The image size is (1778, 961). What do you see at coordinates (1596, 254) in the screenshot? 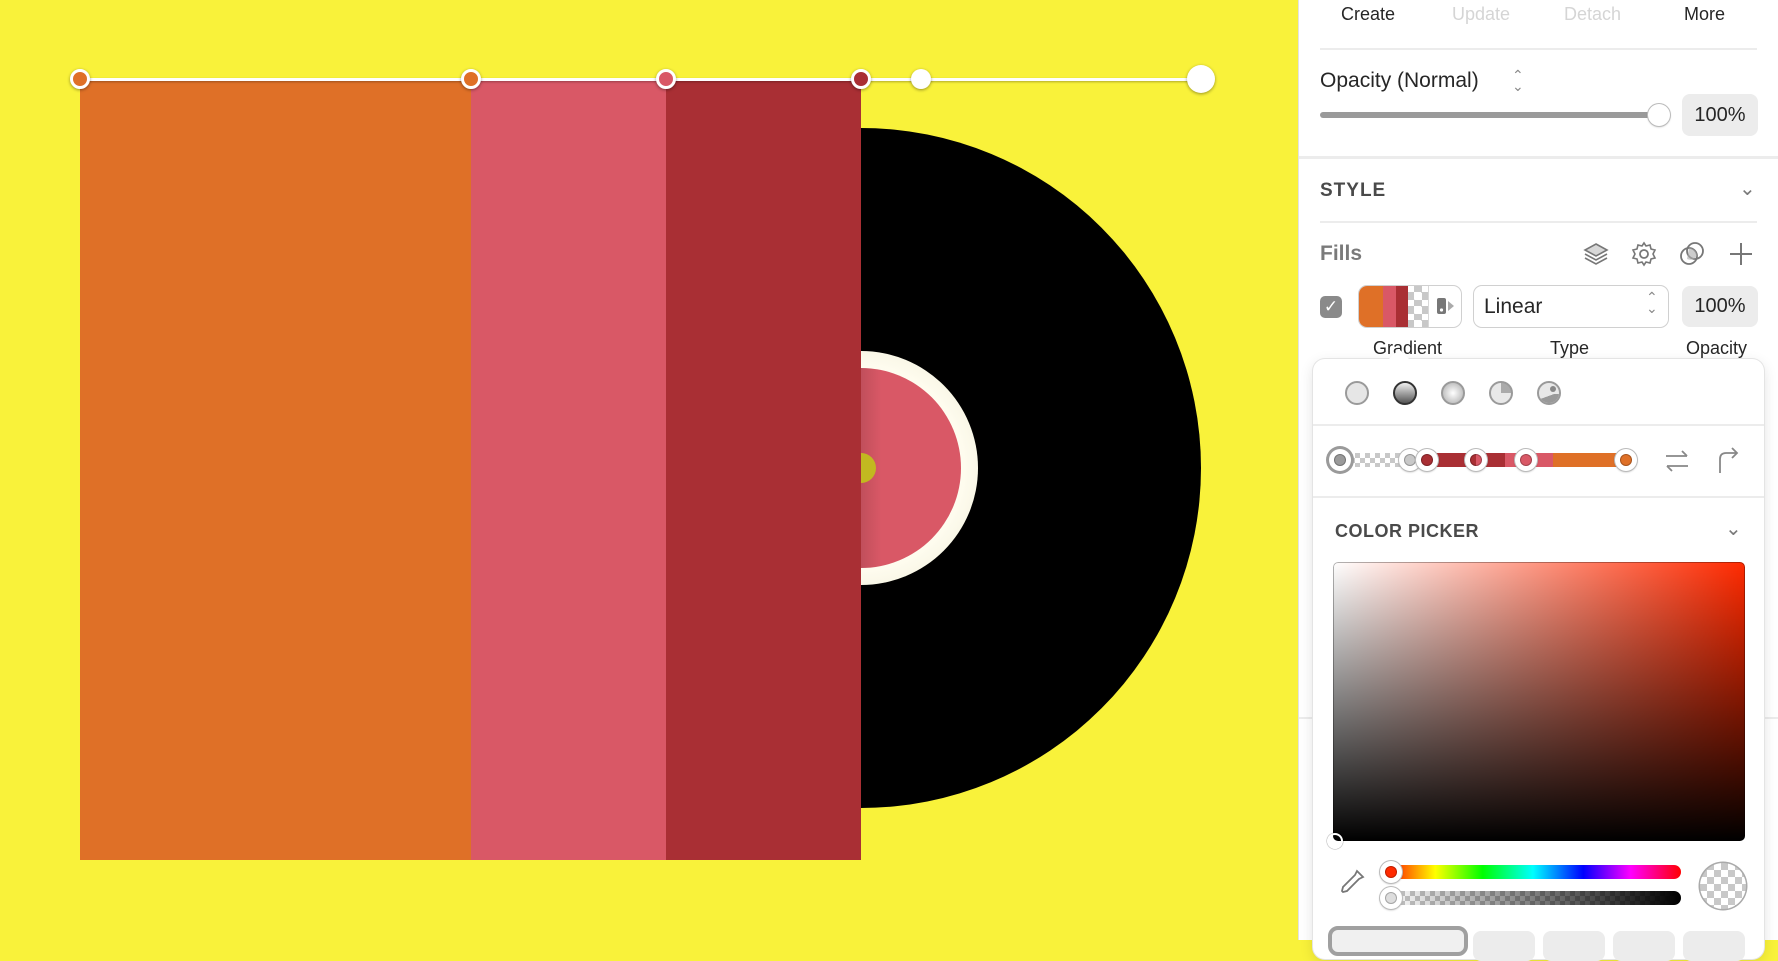
I see `layers-icon` at bounding box center [1596, 254].